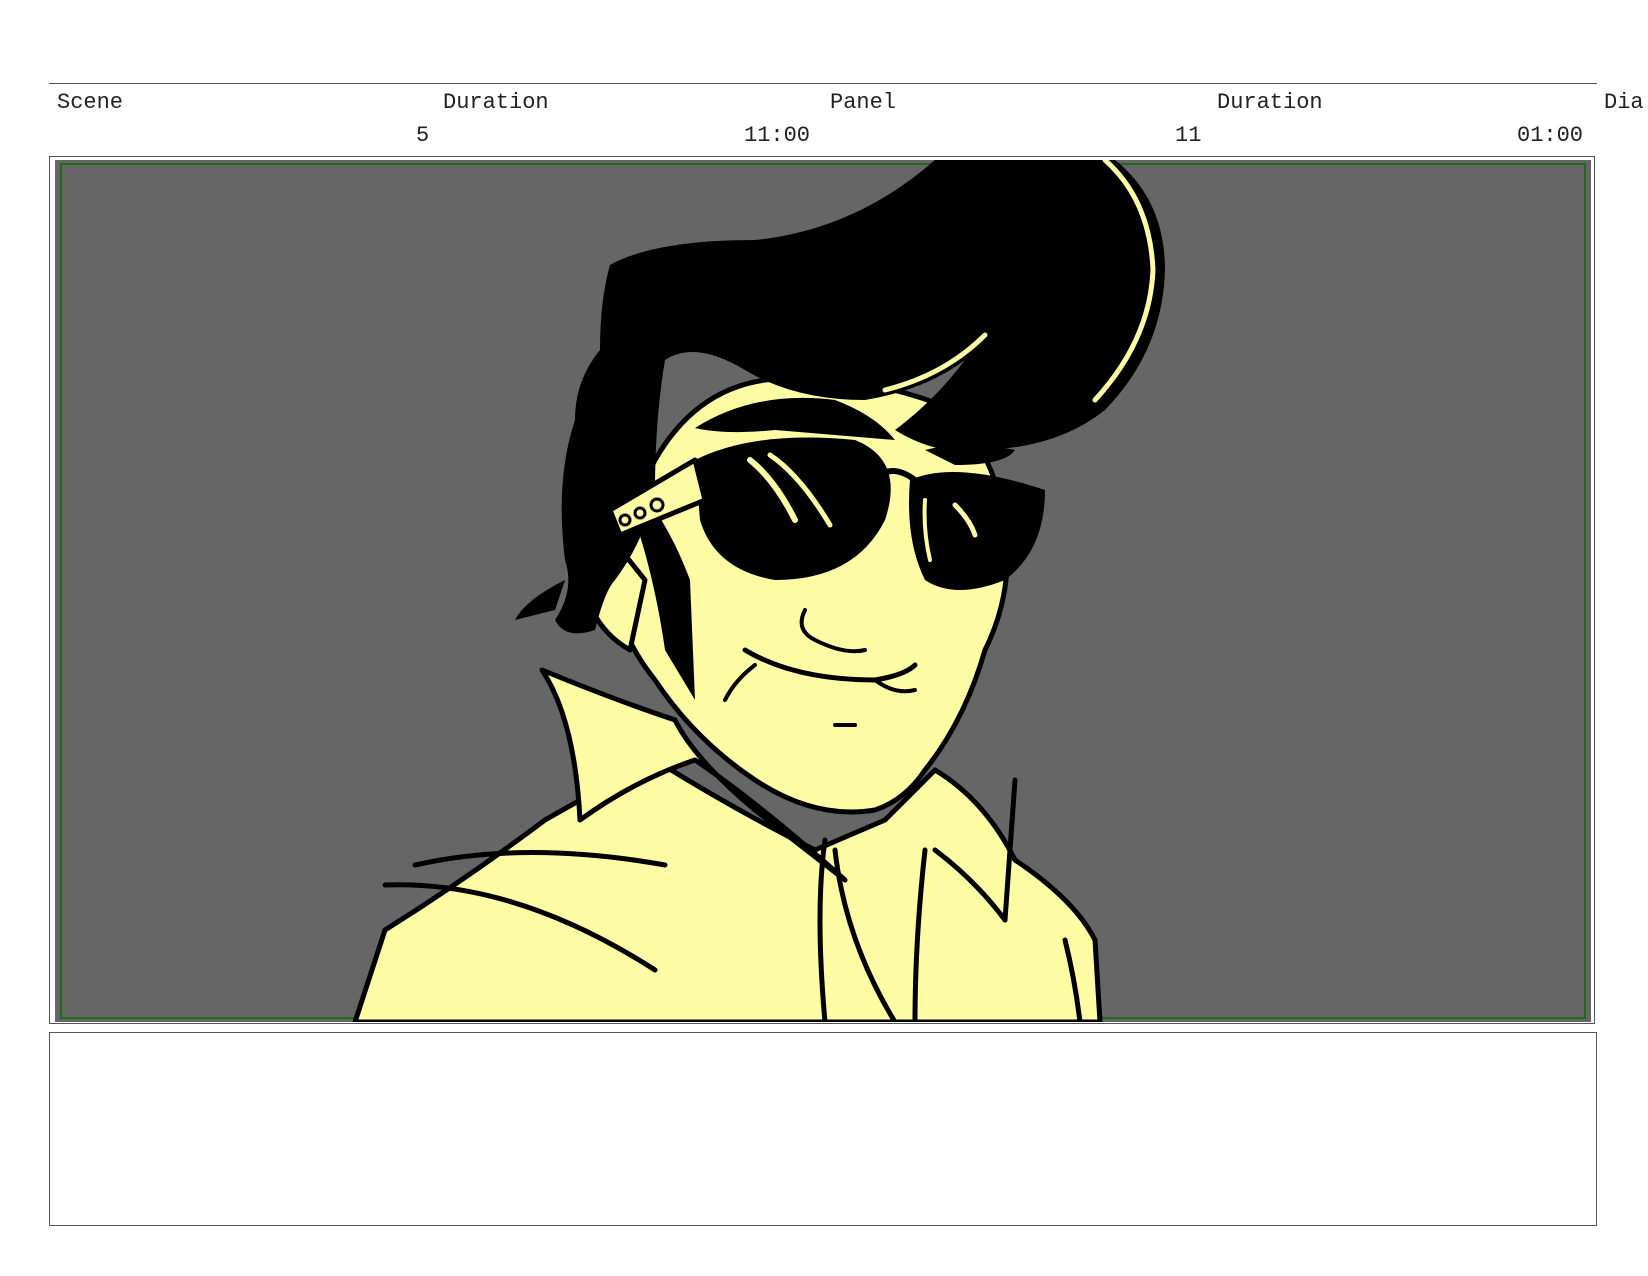 This screenshot has height=1276, width=1648. I want to click on panel-notes-box, so click(823, 1129).